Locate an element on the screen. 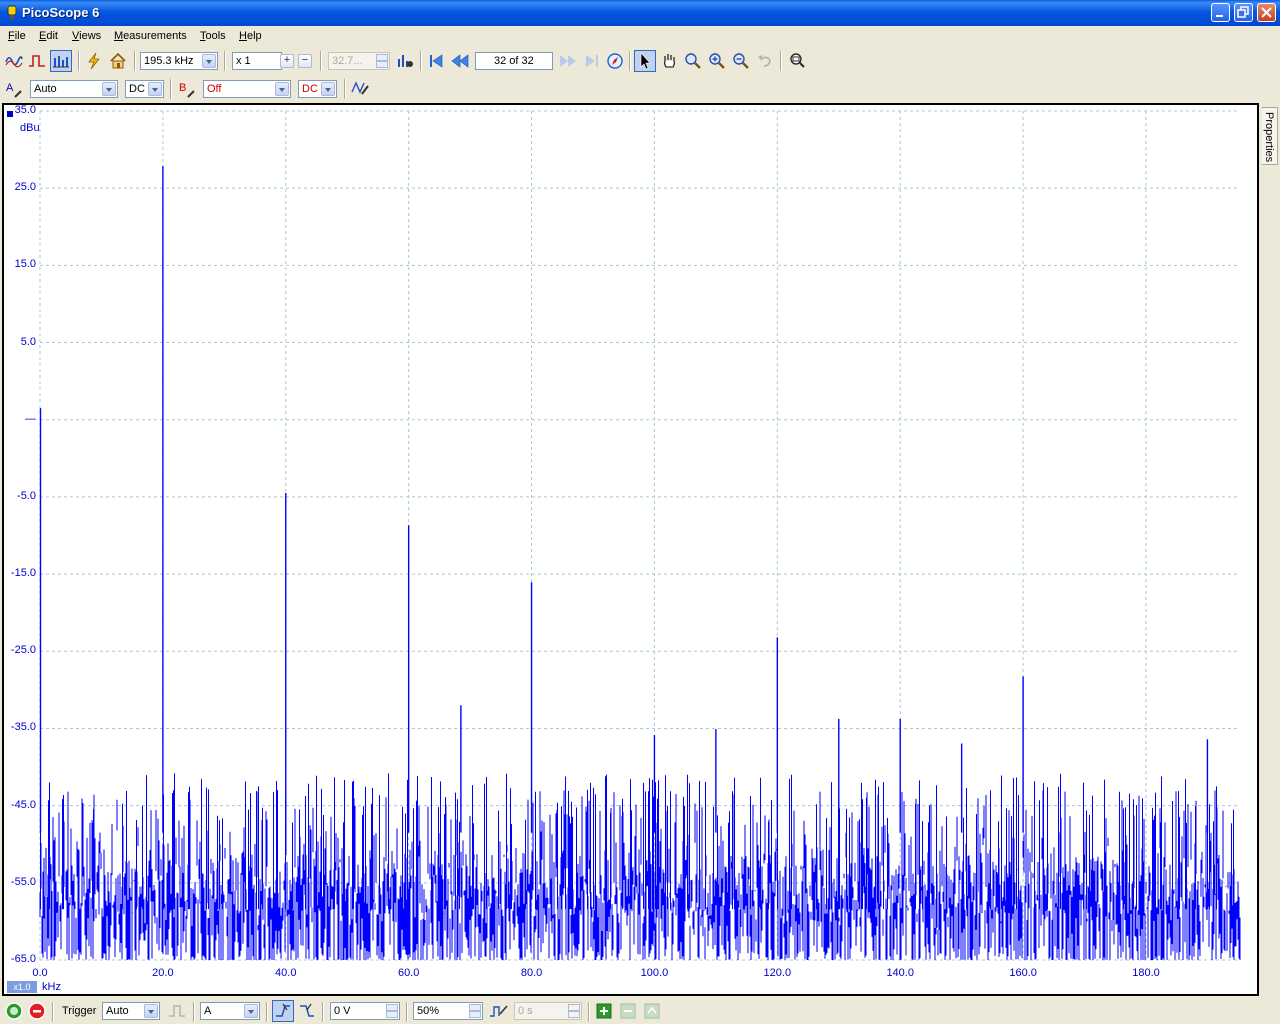 Image resolution: width=1280 pixels, height=1024 pixels. close-button is located at coordinates (1266, 12).